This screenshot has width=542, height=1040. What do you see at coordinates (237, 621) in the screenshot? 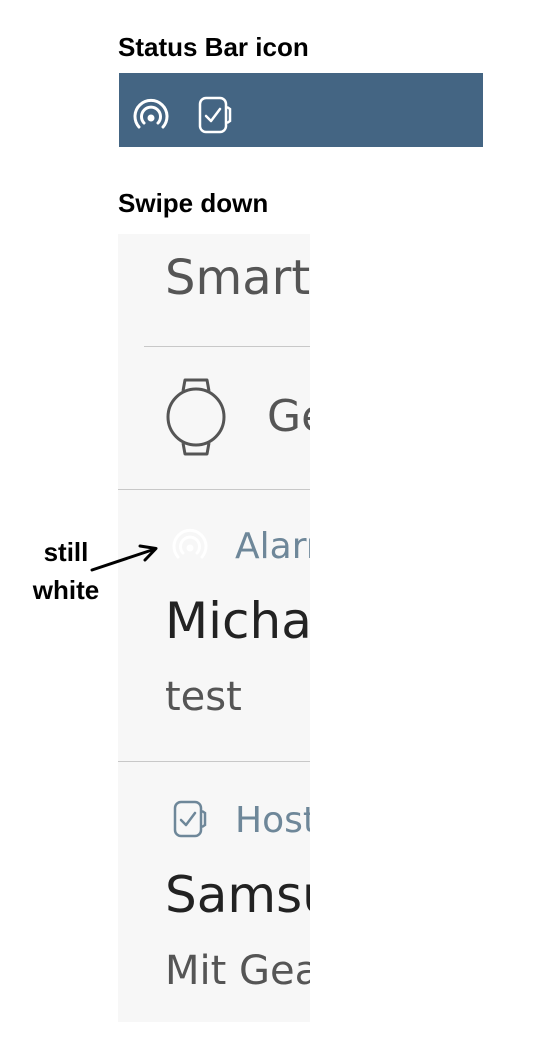
I see `notification-title: Micha` at bounding box center [237, 621].